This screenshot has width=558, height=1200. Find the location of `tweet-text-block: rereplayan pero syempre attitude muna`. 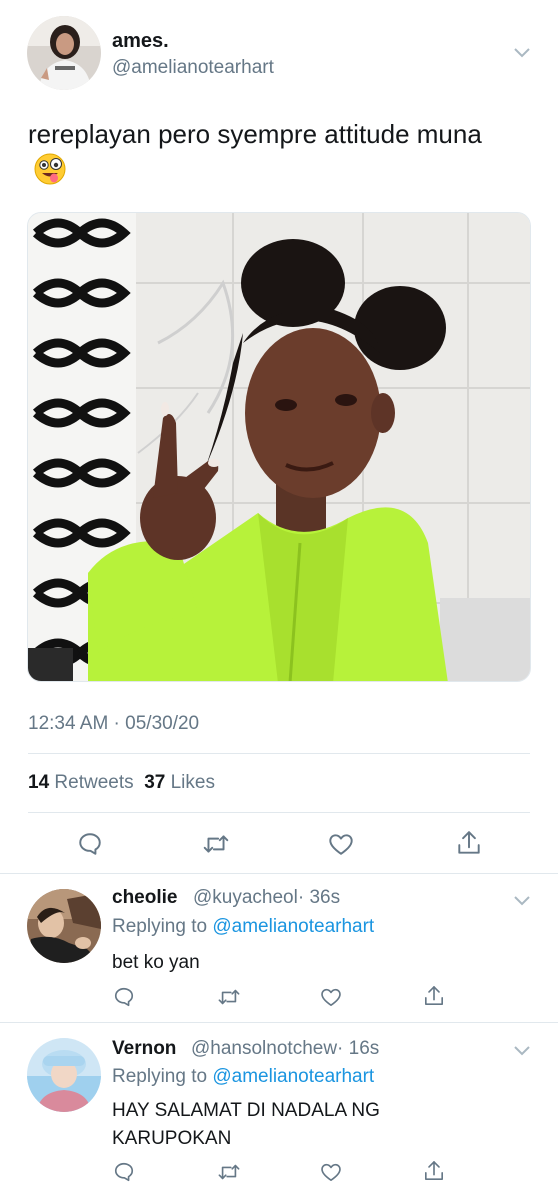

tweet-text-block: rereplayan pero syempre attitude muna is located at coordinates (263, 156).